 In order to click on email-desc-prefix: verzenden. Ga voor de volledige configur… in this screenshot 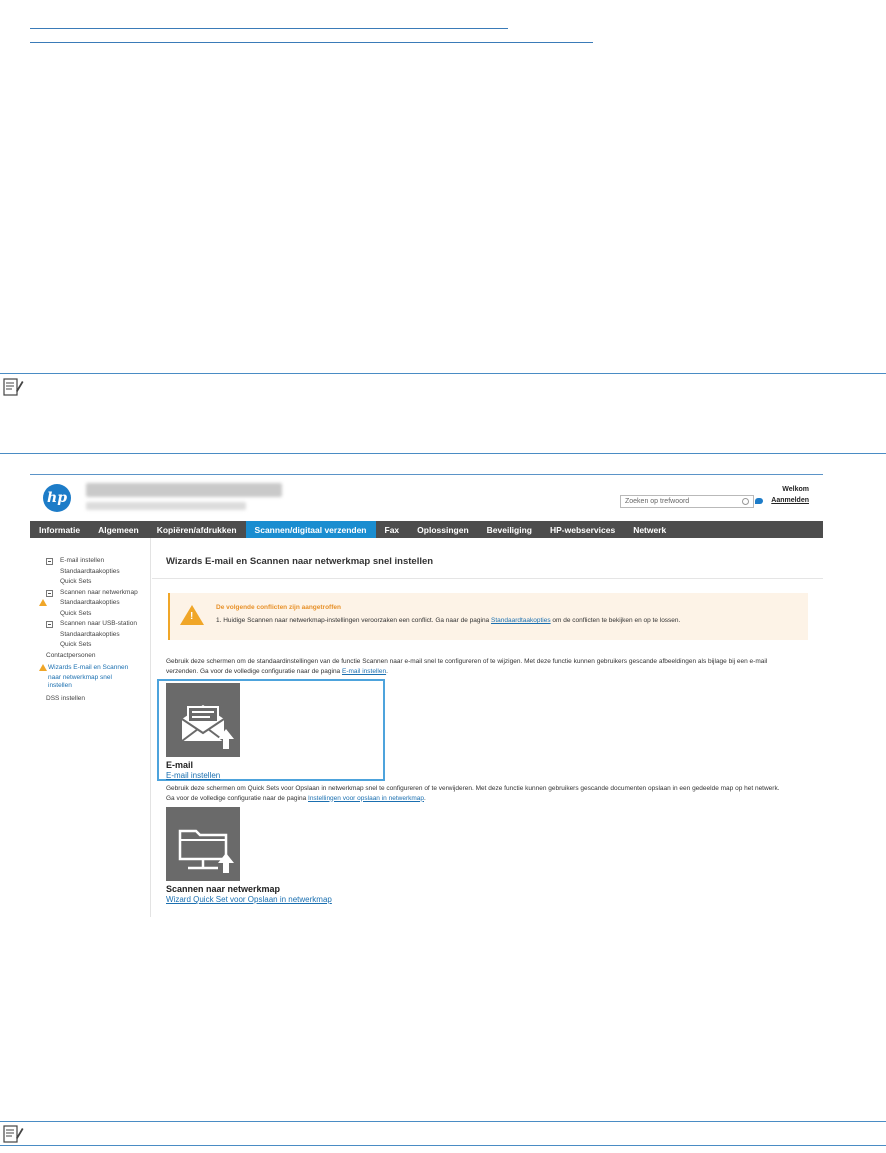, I will do `click(254, 671)`.